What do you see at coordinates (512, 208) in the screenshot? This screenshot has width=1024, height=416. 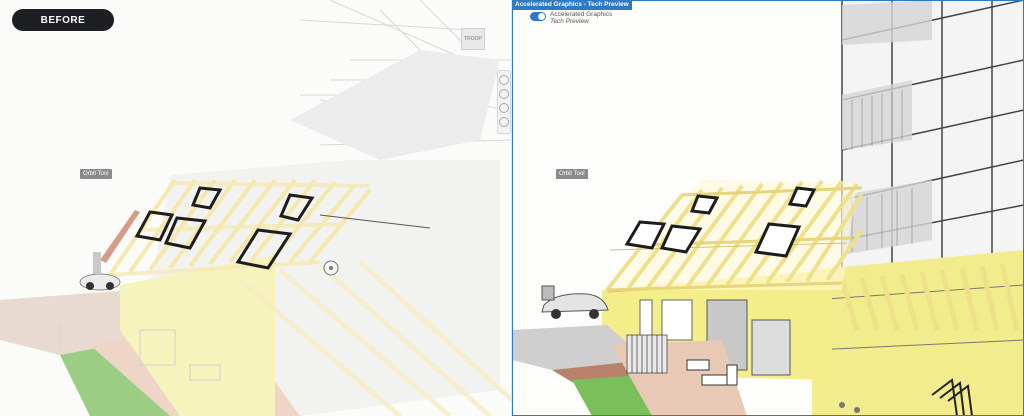 I see `split-divider` at bounding box center [512, 208].